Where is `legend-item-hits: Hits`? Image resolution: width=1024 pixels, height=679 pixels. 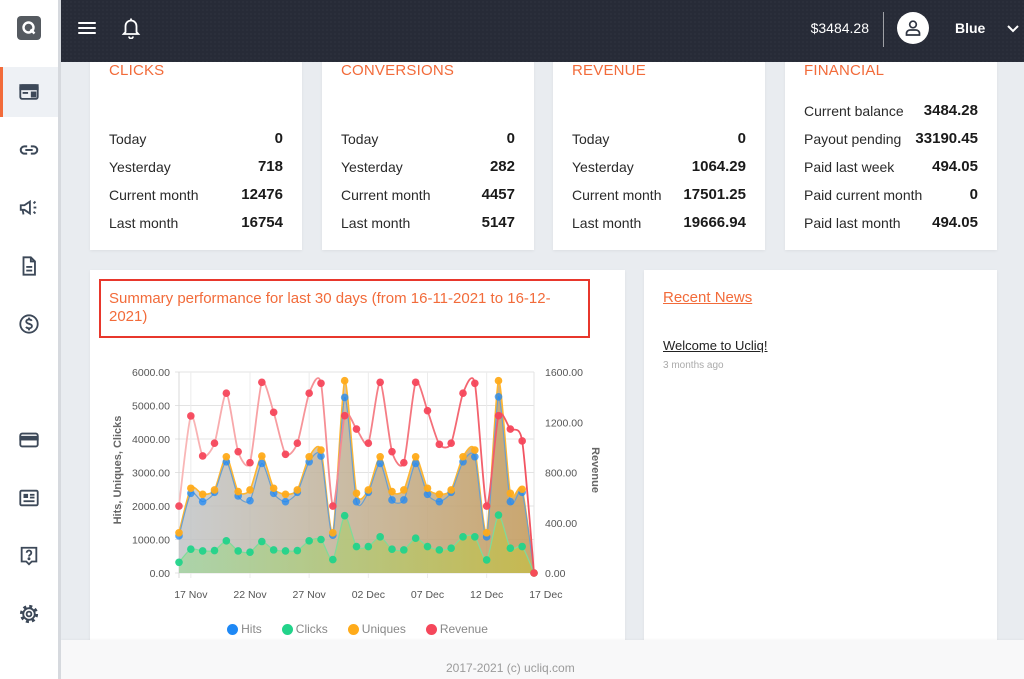
legend-item-hits: Hits is located at coordinates (244, 629).